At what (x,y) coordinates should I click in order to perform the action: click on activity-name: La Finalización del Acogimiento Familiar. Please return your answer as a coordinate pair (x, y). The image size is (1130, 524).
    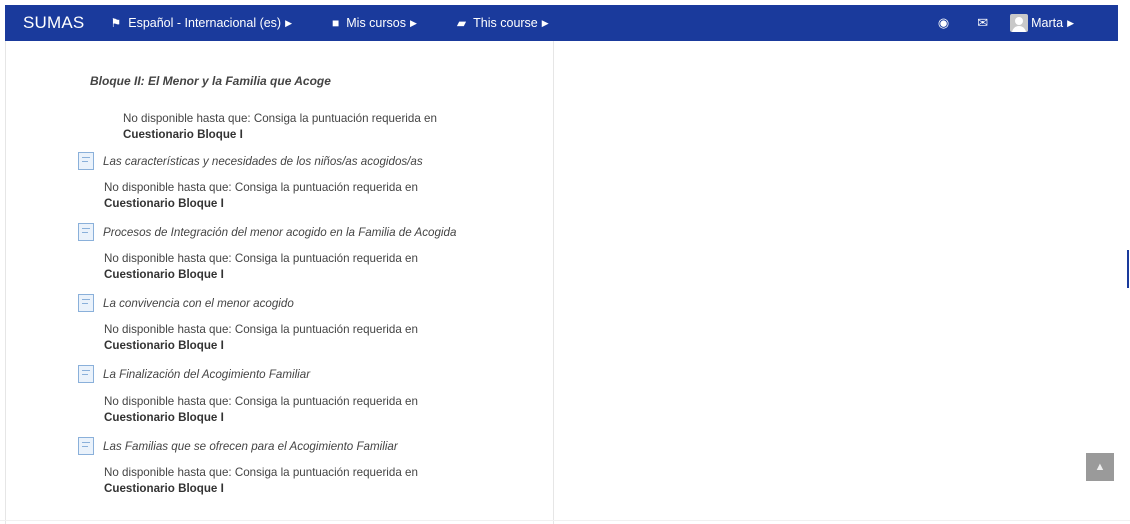
    Looking at the image, I should click on (207, 374).